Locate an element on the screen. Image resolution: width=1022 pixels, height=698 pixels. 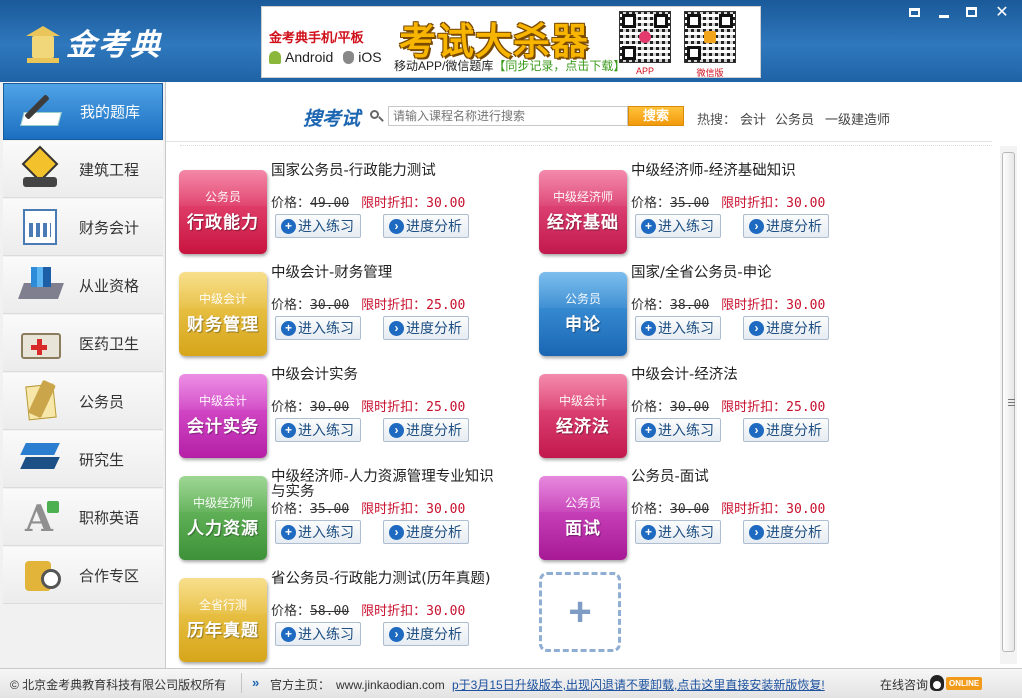
course-tile-category: 中级会计 is located at coordinates (222, 401).